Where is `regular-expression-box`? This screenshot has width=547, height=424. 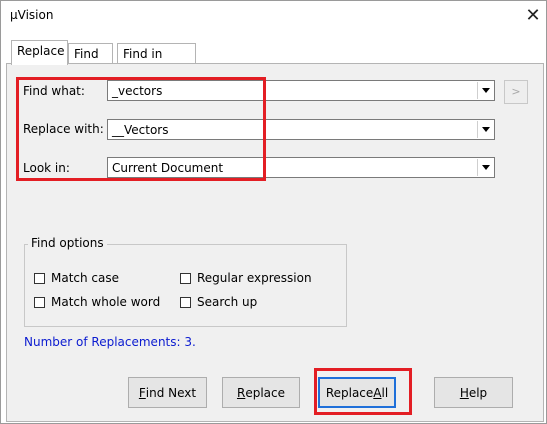
regular-expression-box is located at coordinates (185, 278).